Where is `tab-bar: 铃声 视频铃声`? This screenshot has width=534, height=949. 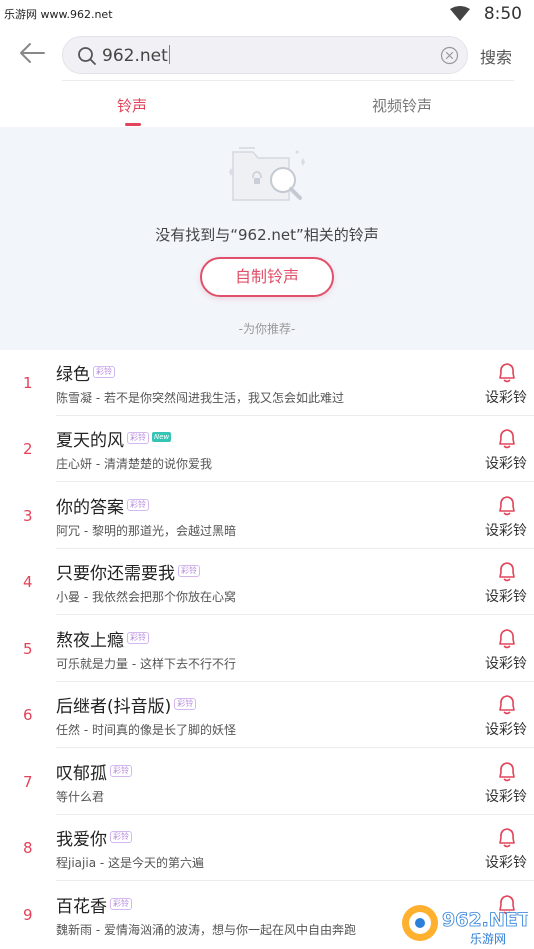 tab-bar: 铃声 视频铃声 is located at coordinates (267, 103).